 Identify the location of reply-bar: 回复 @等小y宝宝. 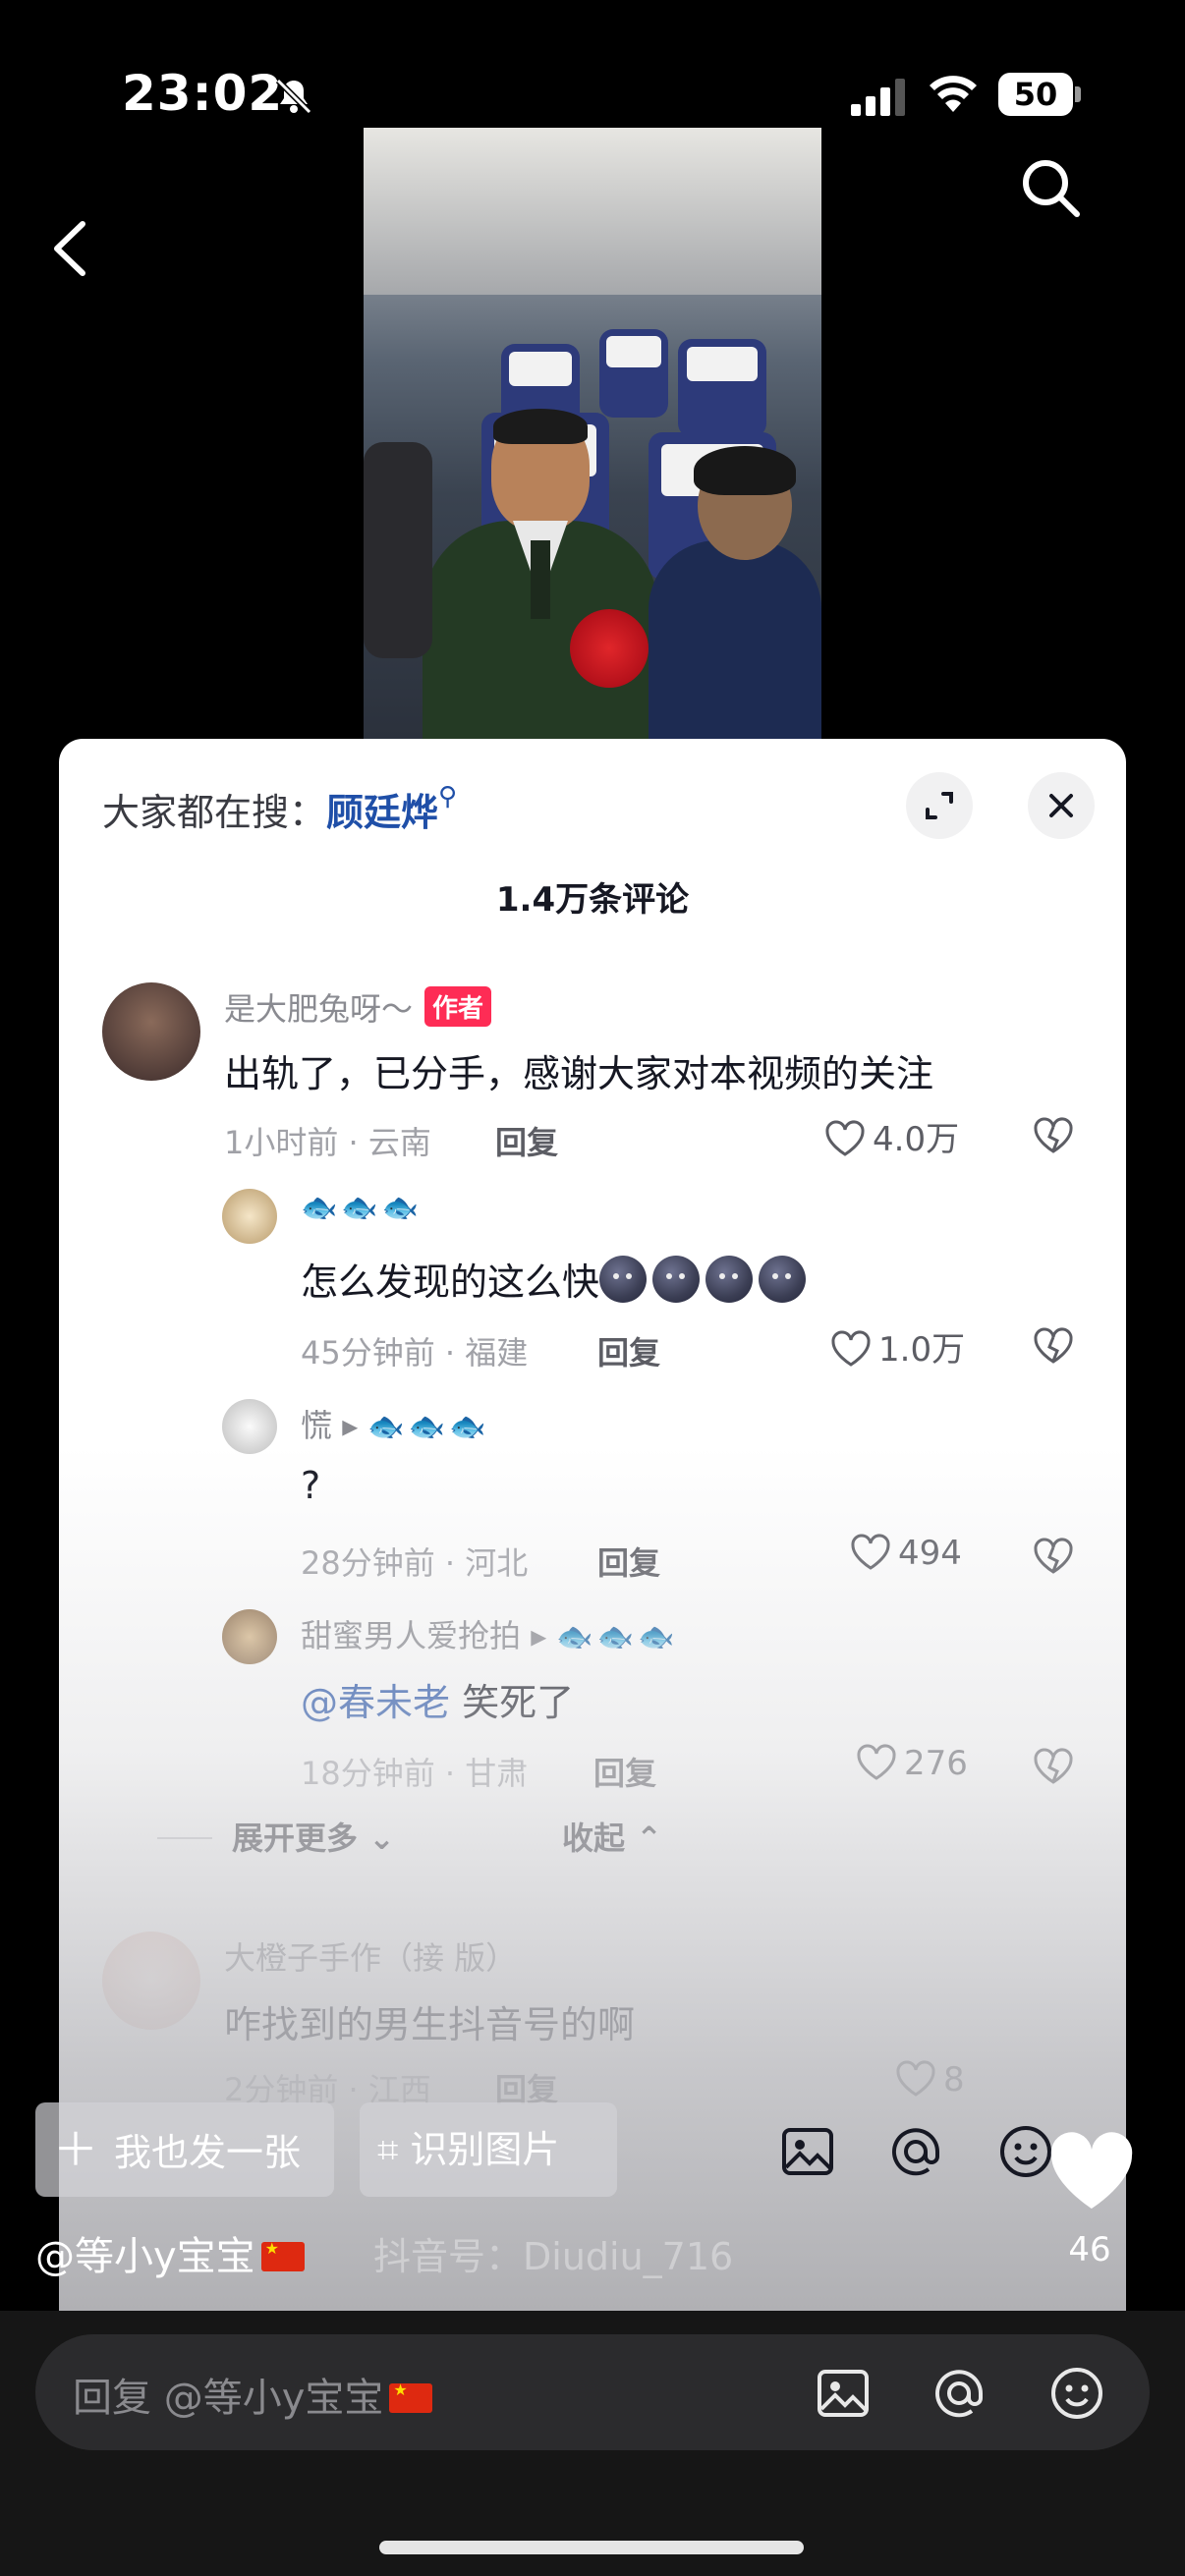
(592, 2443).